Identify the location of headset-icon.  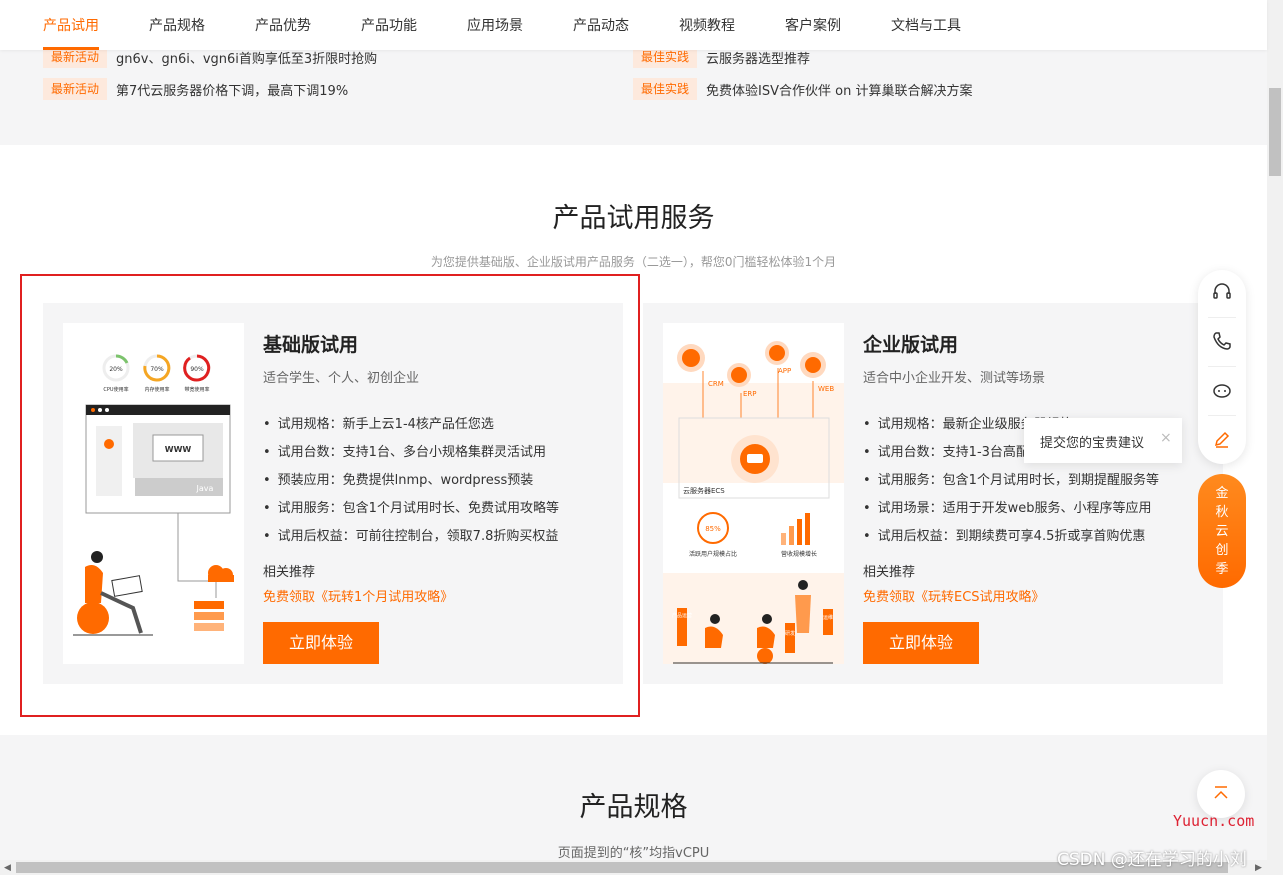
(1222, 292).